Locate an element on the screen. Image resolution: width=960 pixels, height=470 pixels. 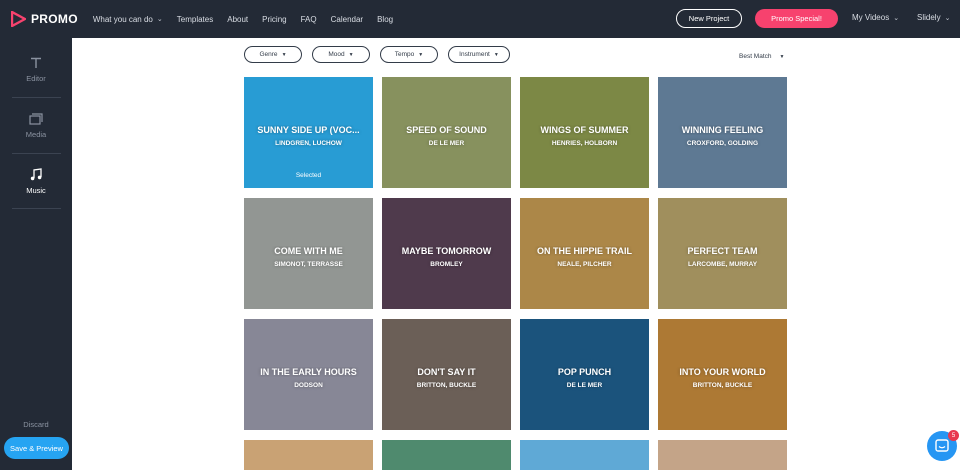
selected-label: Selected is located at coordinates (308, 175).